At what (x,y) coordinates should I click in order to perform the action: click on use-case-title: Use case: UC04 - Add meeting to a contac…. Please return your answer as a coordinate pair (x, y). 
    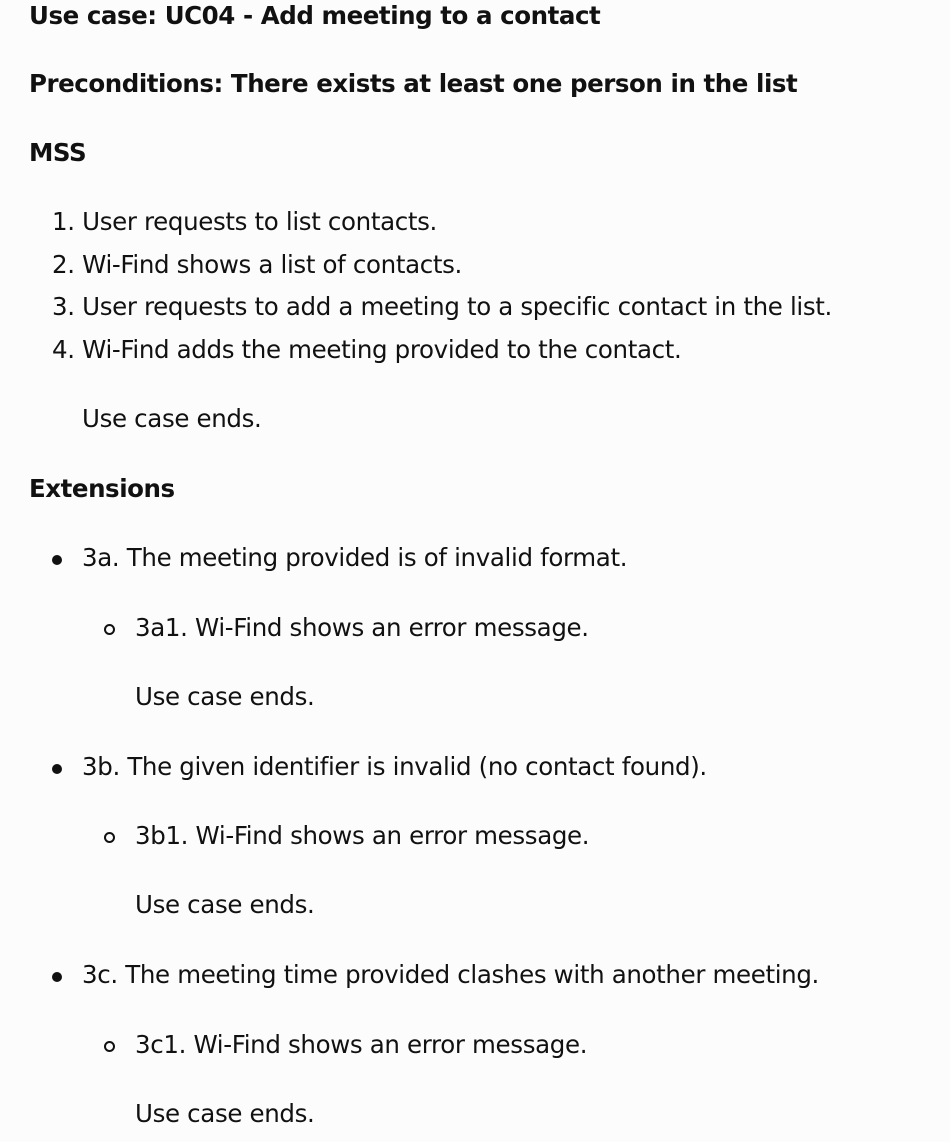
    Looking at the image, I should click on (315, 15).